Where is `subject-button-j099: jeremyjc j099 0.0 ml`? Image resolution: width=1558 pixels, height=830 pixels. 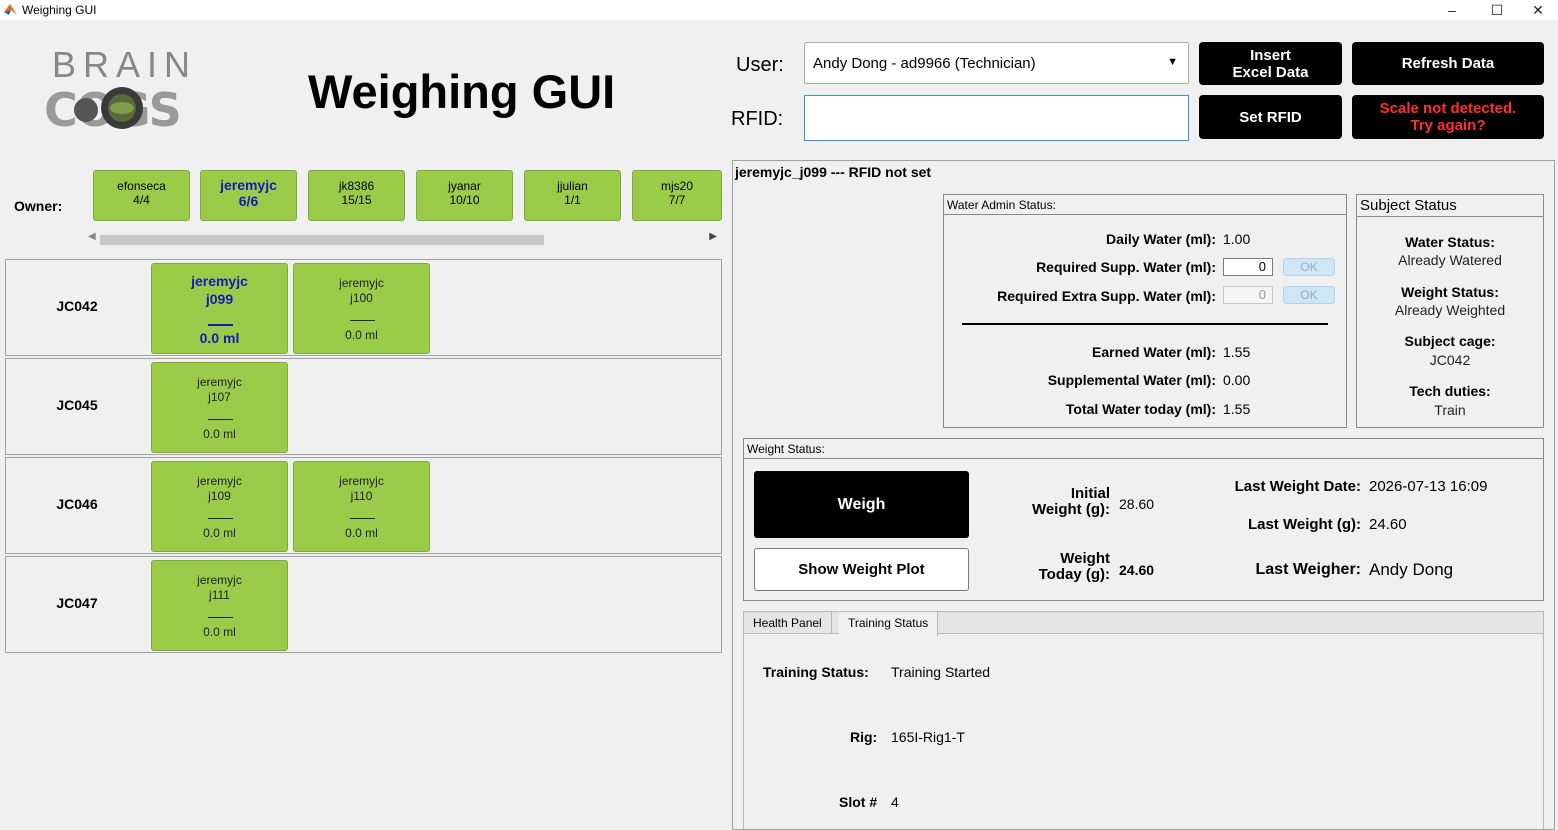 subject-button-j099: jeremyjc j099 0.0 ml is located at coordinates (219, 308).